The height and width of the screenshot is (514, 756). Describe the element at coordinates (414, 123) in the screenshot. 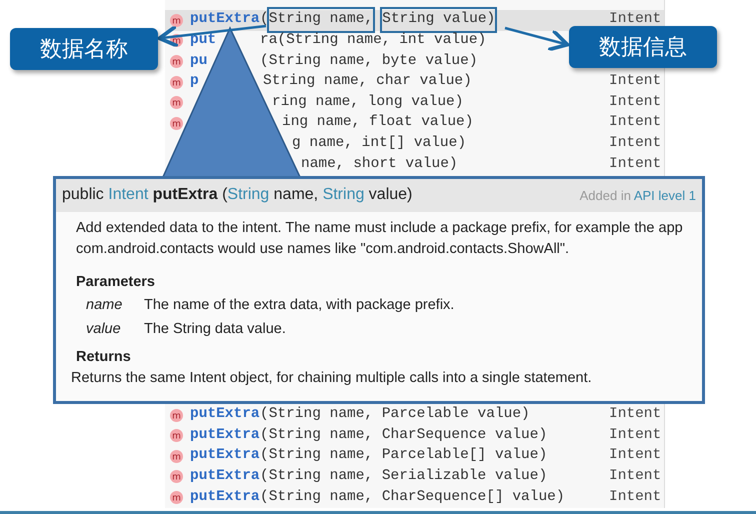

I see `completion-item: m ing name, float value) Intent` at that location.